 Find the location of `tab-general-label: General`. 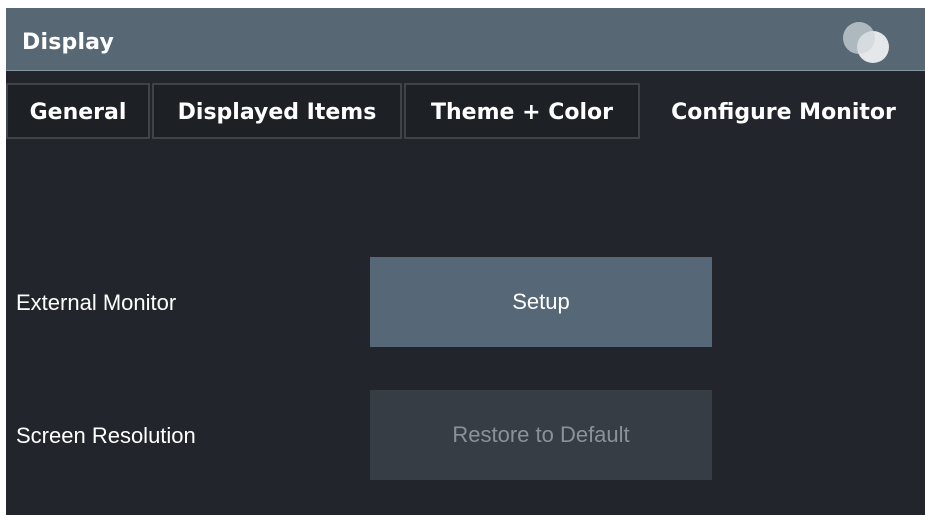

tab-general-label: General is located at coordinates (78, 112).